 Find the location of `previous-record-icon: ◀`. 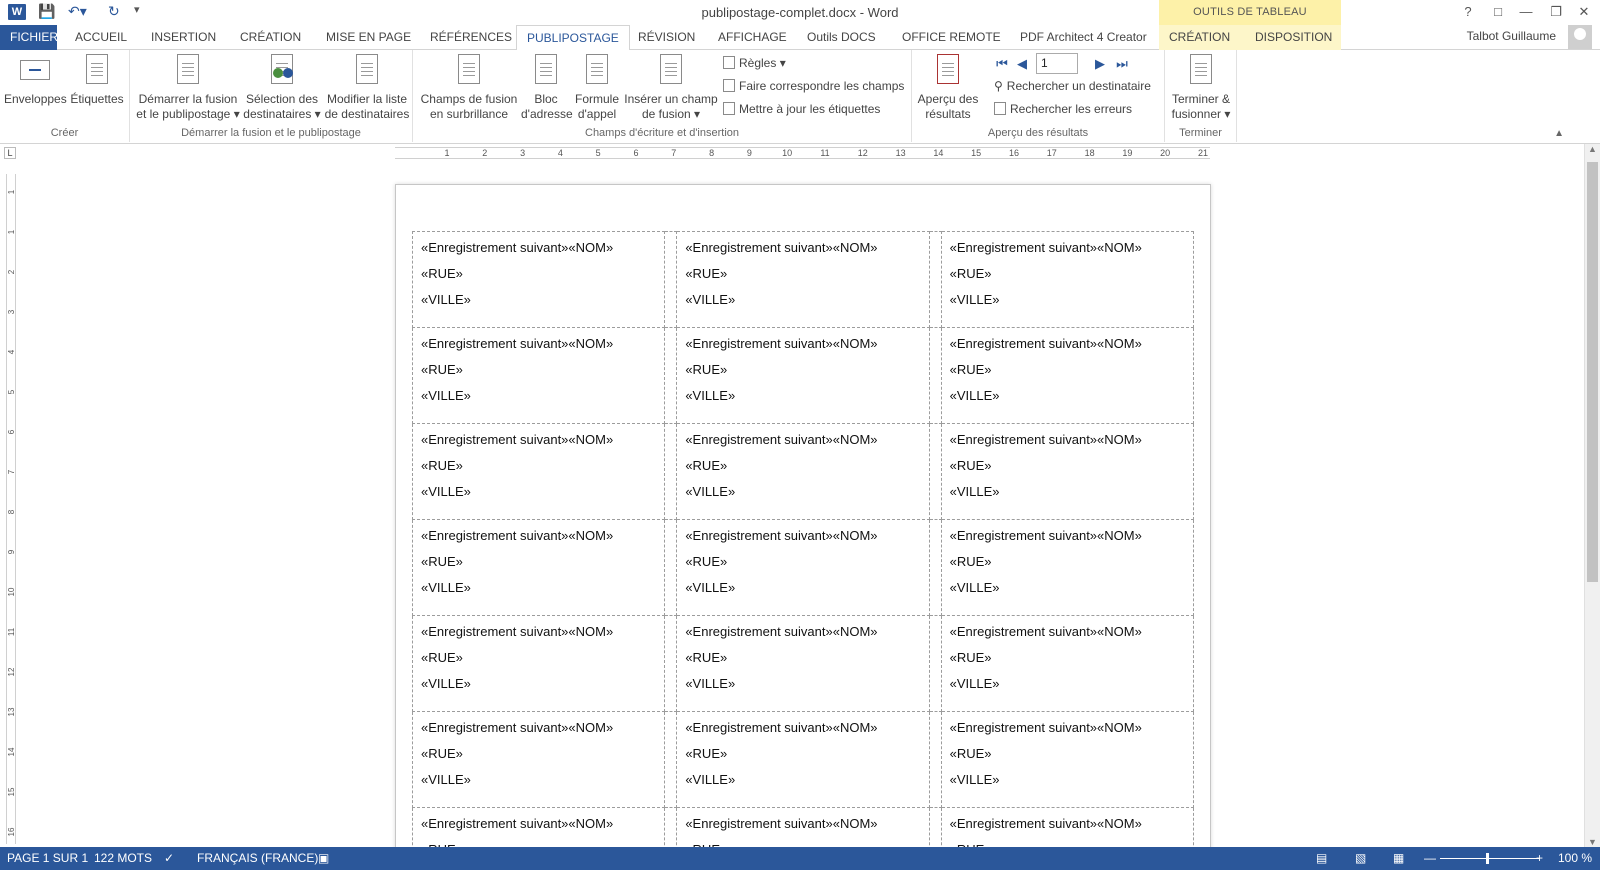

previous-record-icon: ◀ is located at coordinates (1022, 64).